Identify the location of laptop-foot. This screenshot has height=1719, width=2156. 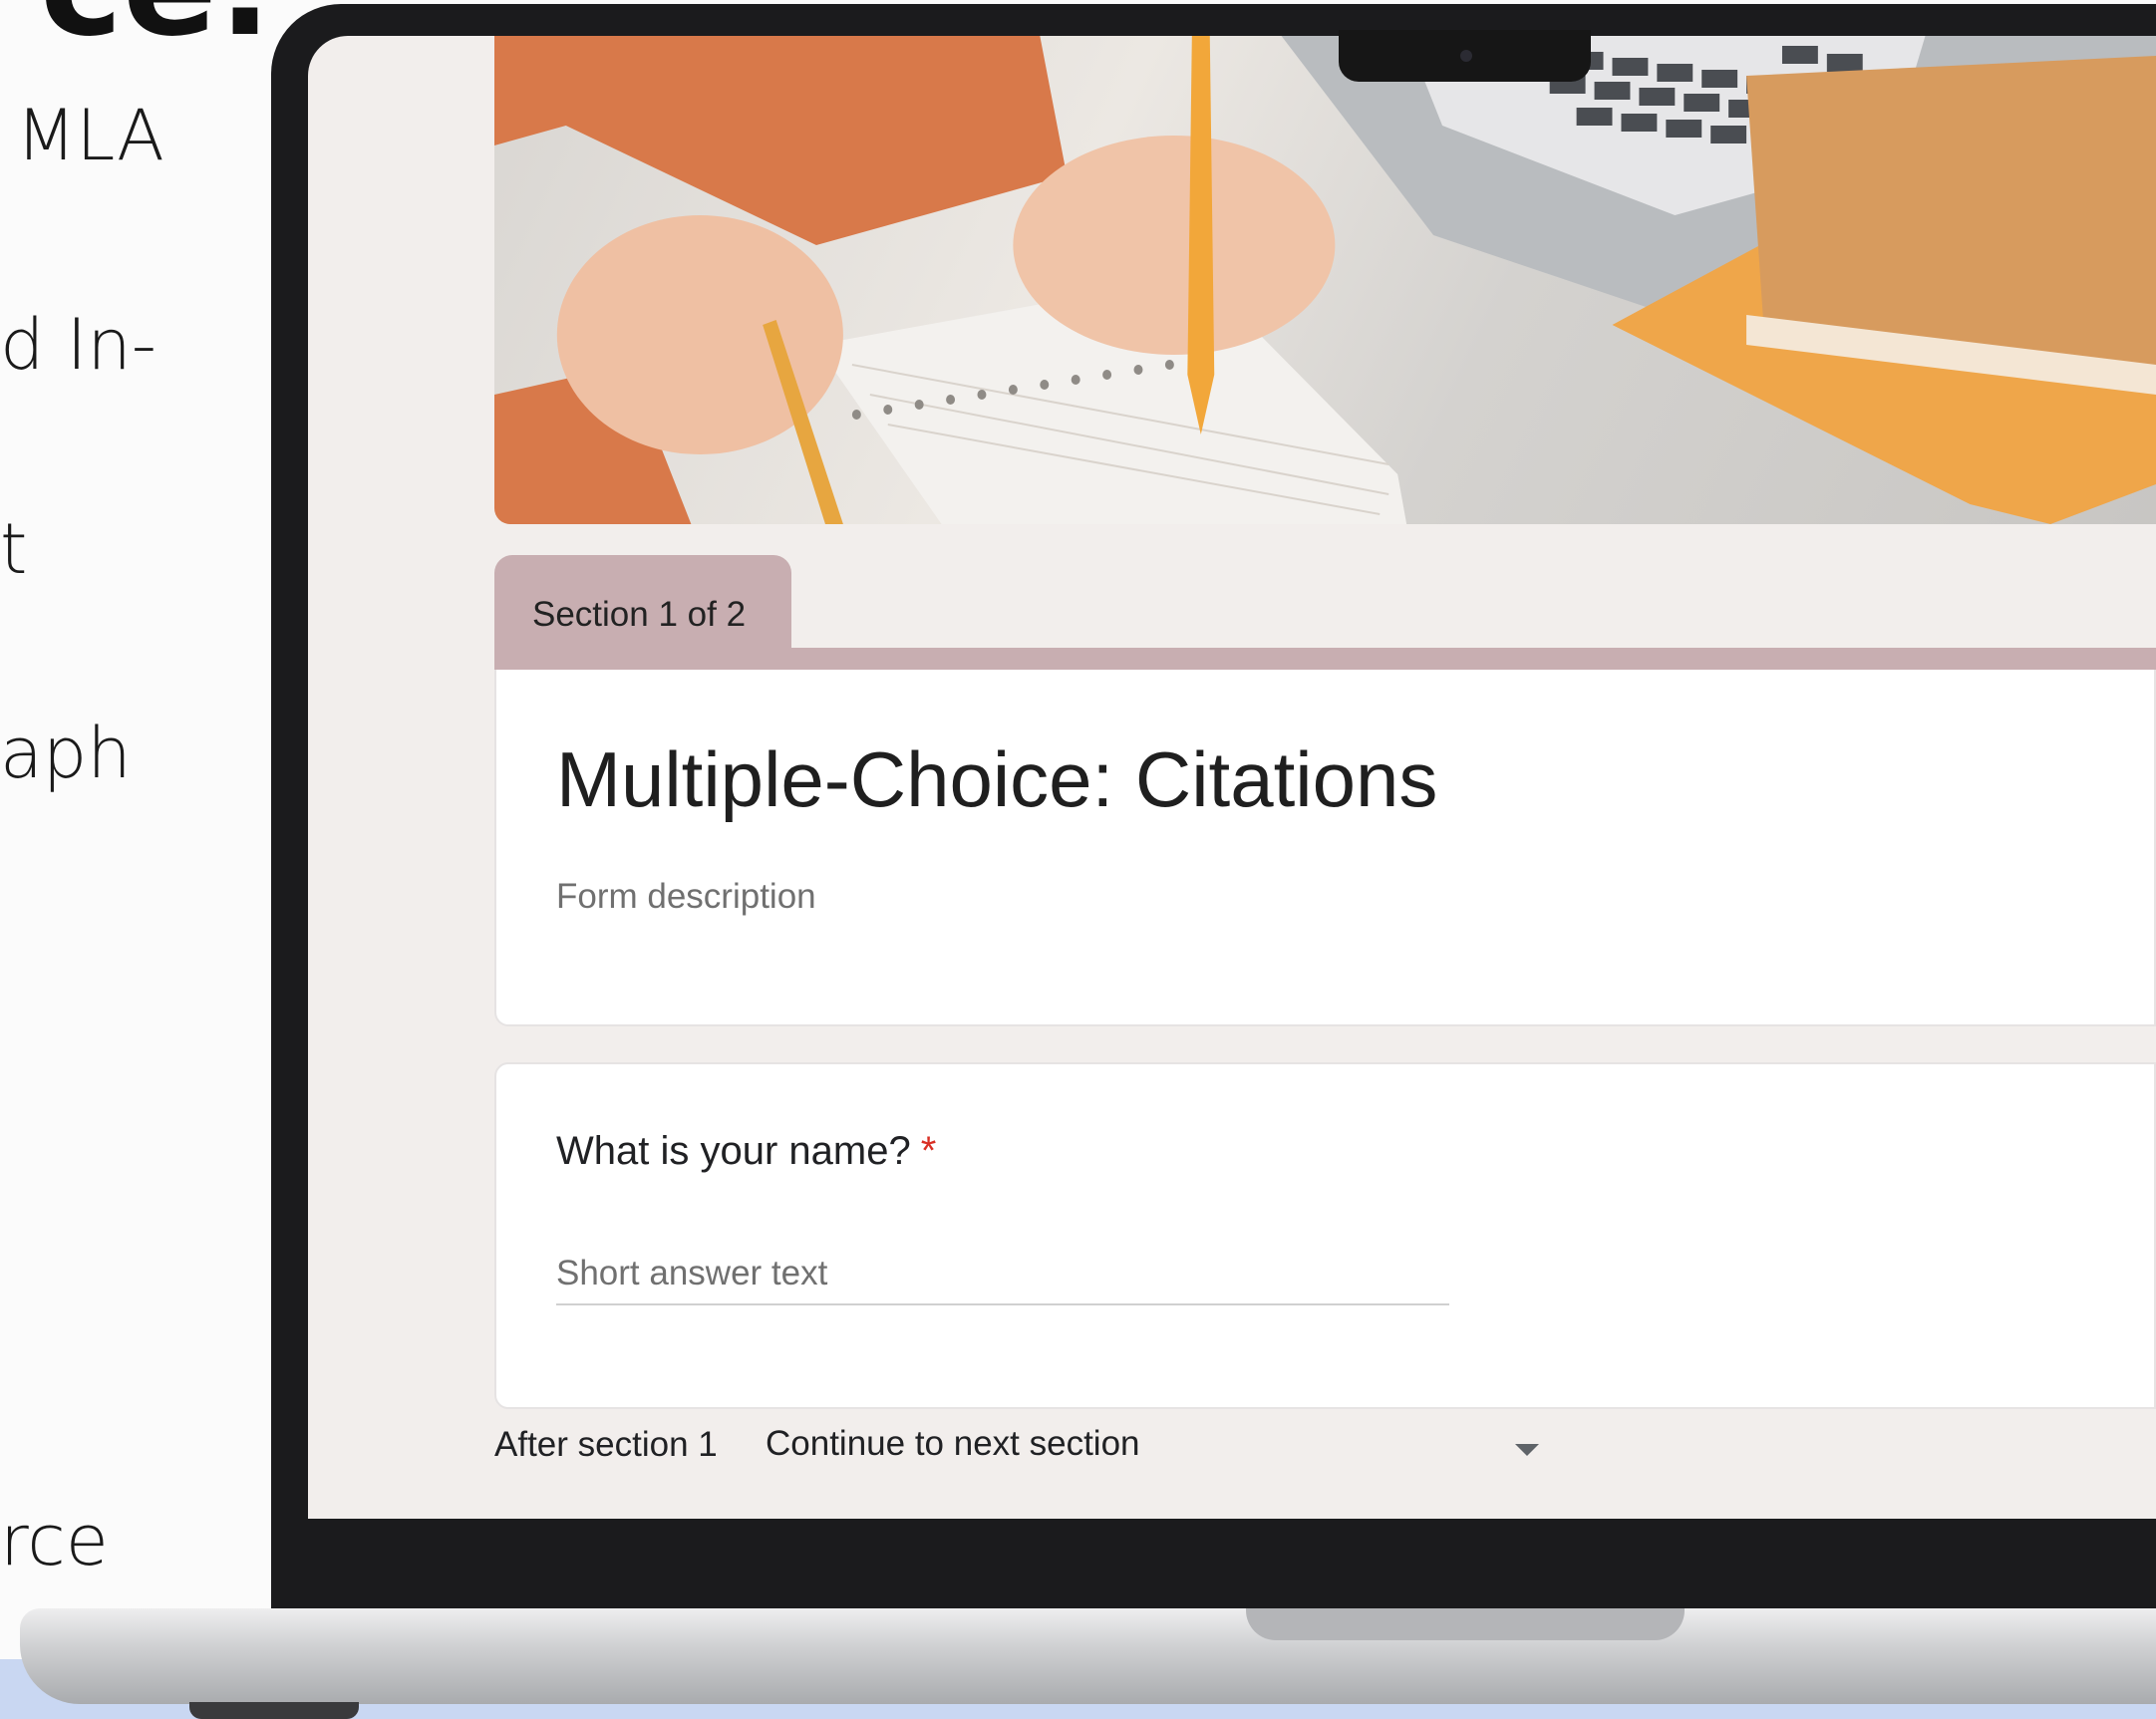
(274, 1710).